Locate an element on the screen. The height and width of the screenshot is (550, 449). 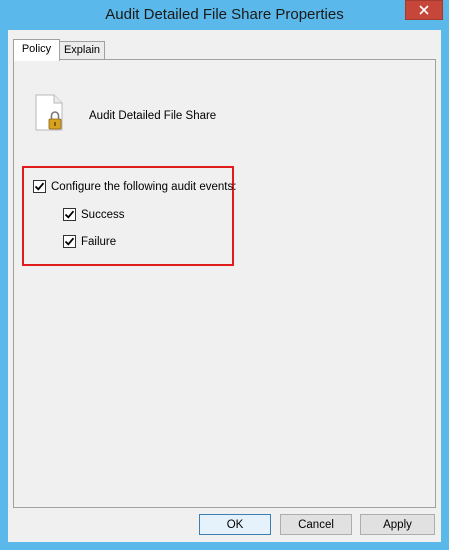
configure-audit-events-checkbox is located at coordinates (39, 186).